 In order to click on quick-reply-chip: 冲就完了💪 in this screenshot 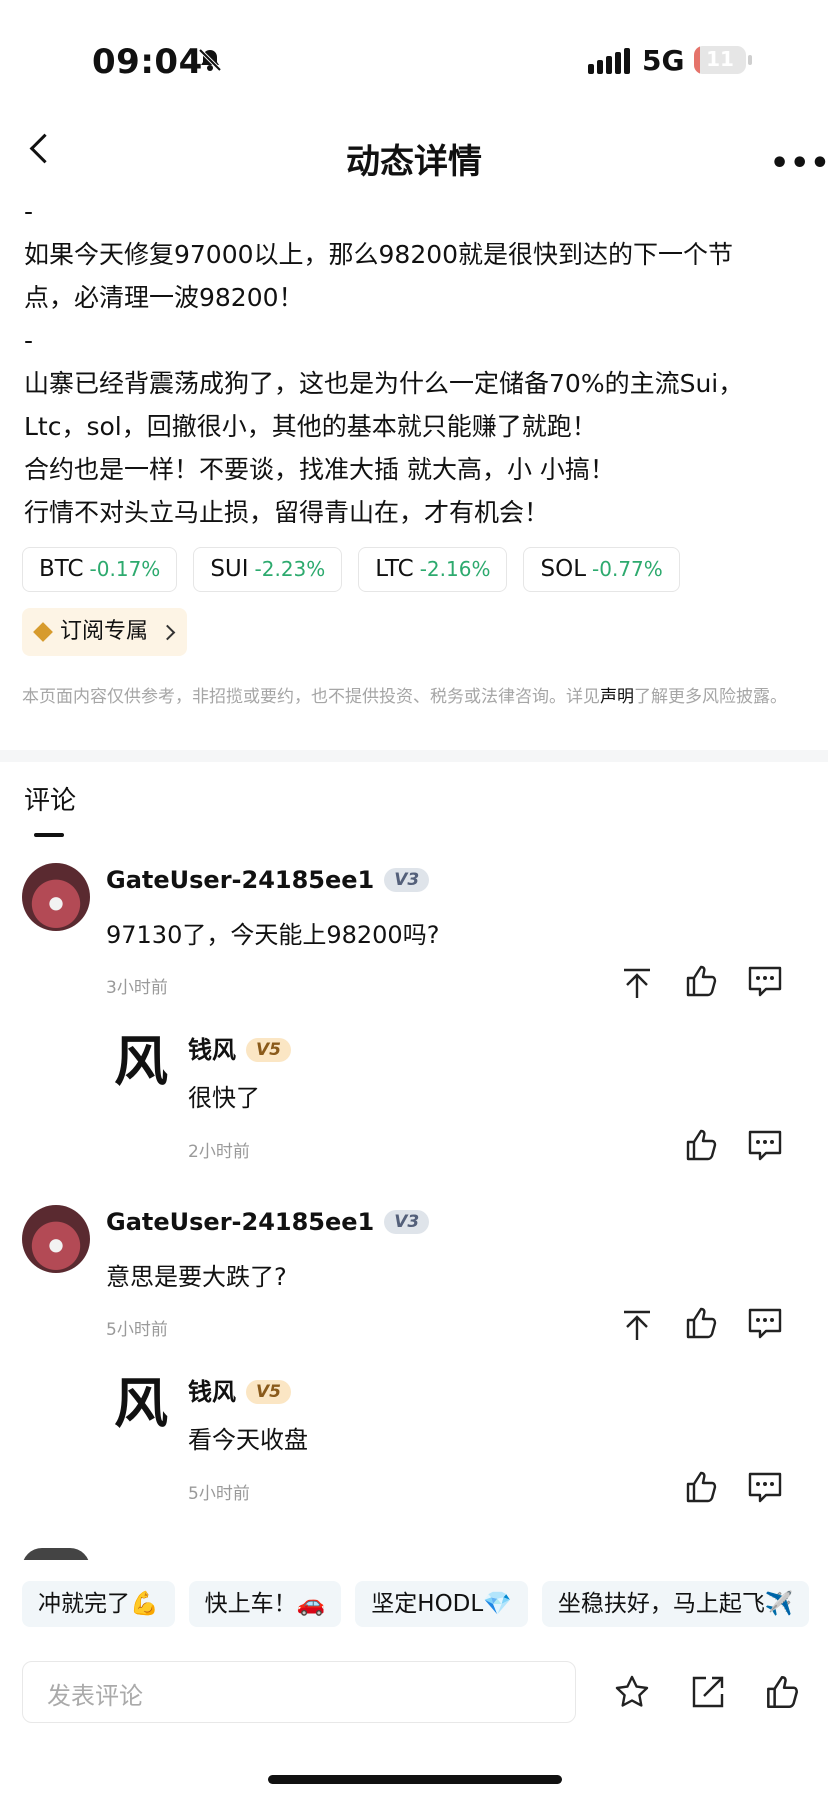, I will do `click(98, 1604)`.